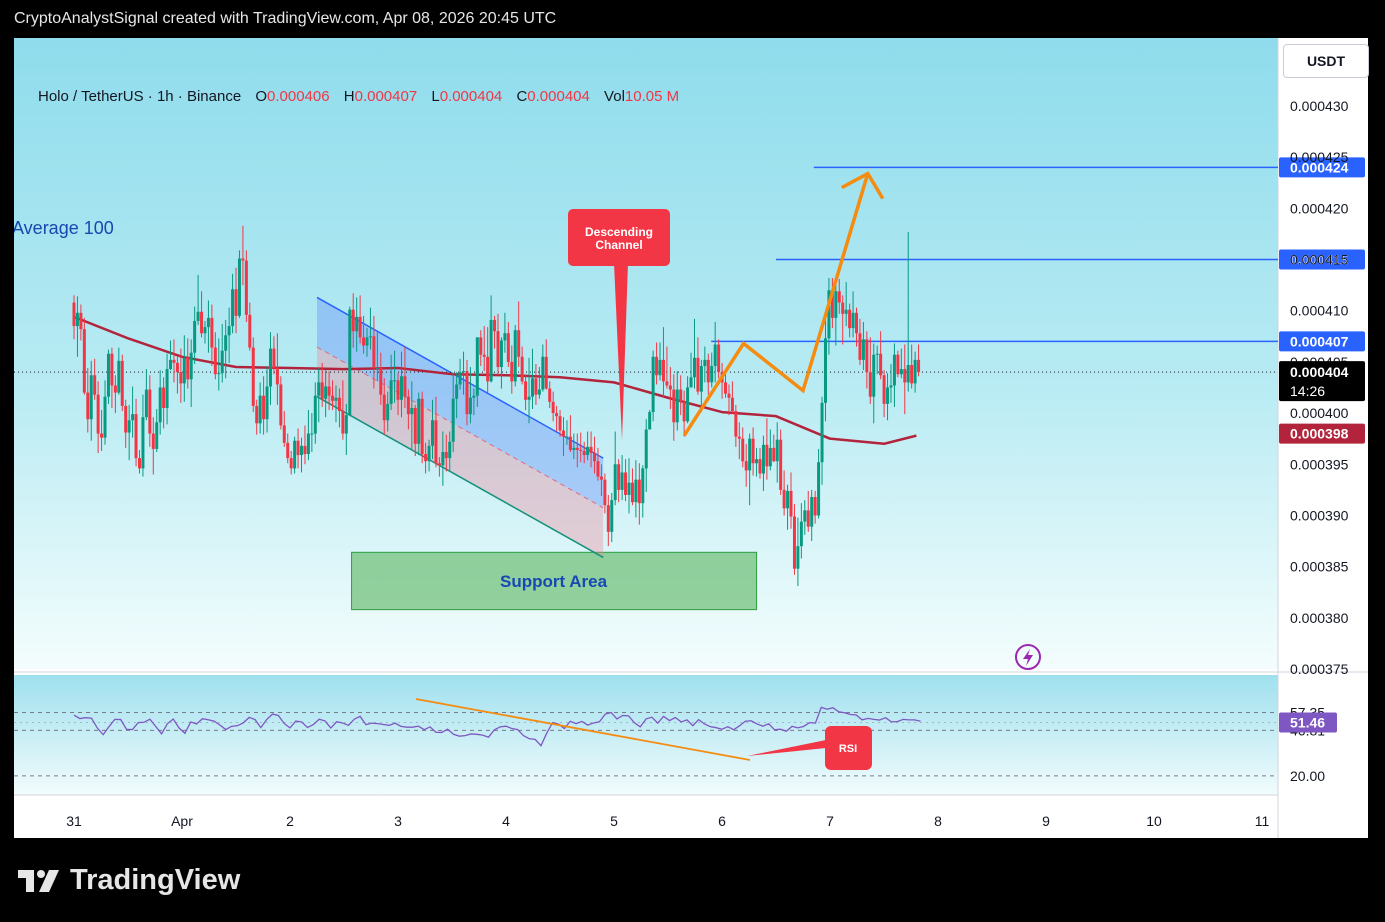 This screenshot has width=1385, height=922. I want to click on high-value: 0.000407, so click(386, 96).